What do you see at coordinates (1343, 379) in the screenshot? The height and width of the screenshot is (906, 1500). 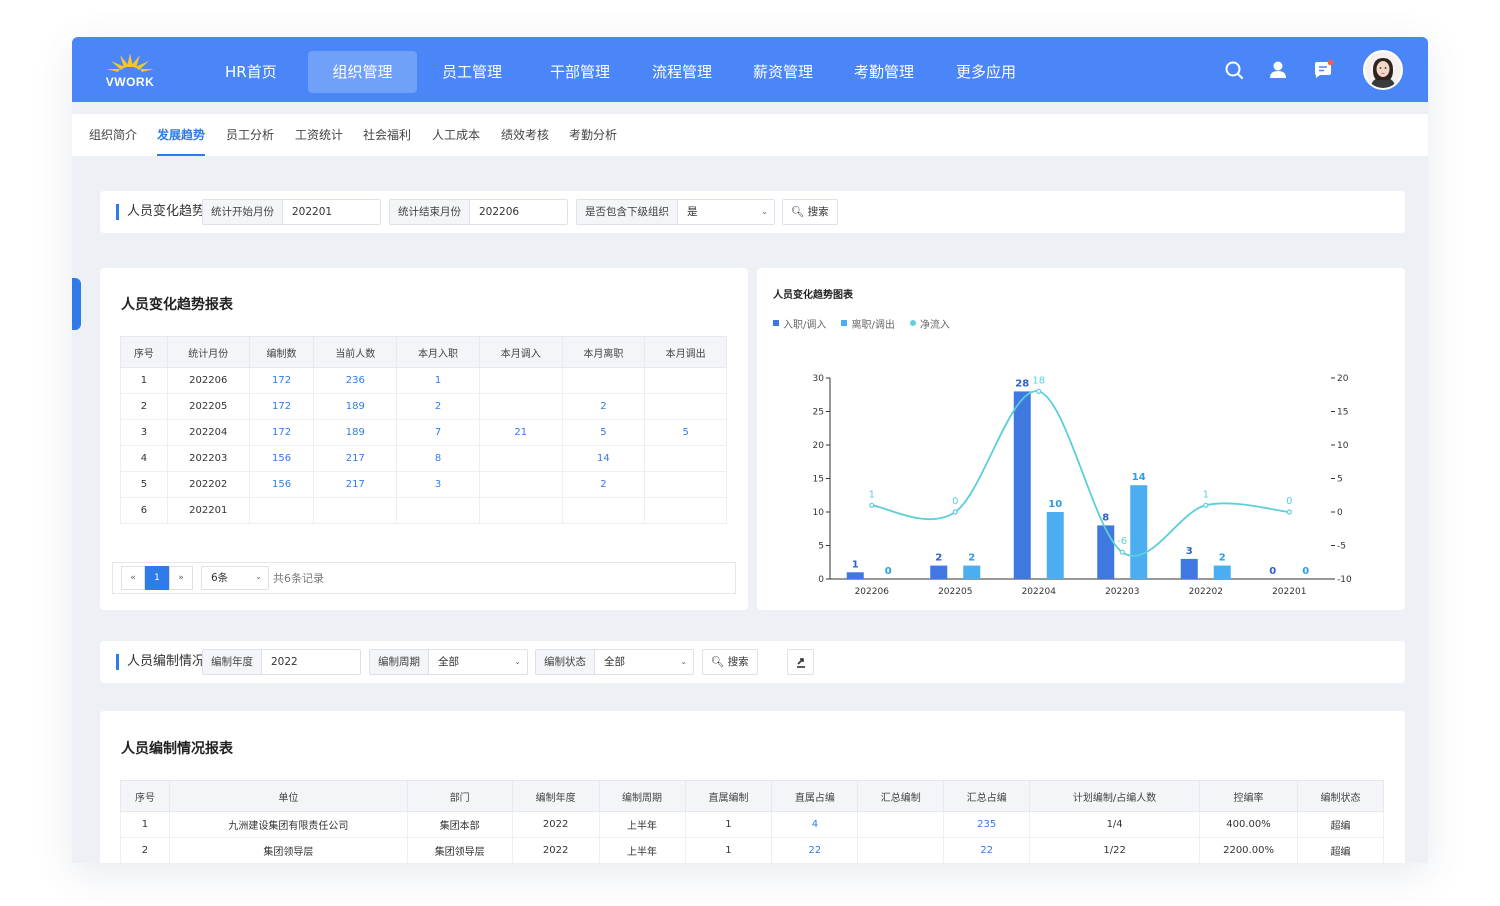 I see `y2-tick-label: 20` at bounding box center [1343, 379].